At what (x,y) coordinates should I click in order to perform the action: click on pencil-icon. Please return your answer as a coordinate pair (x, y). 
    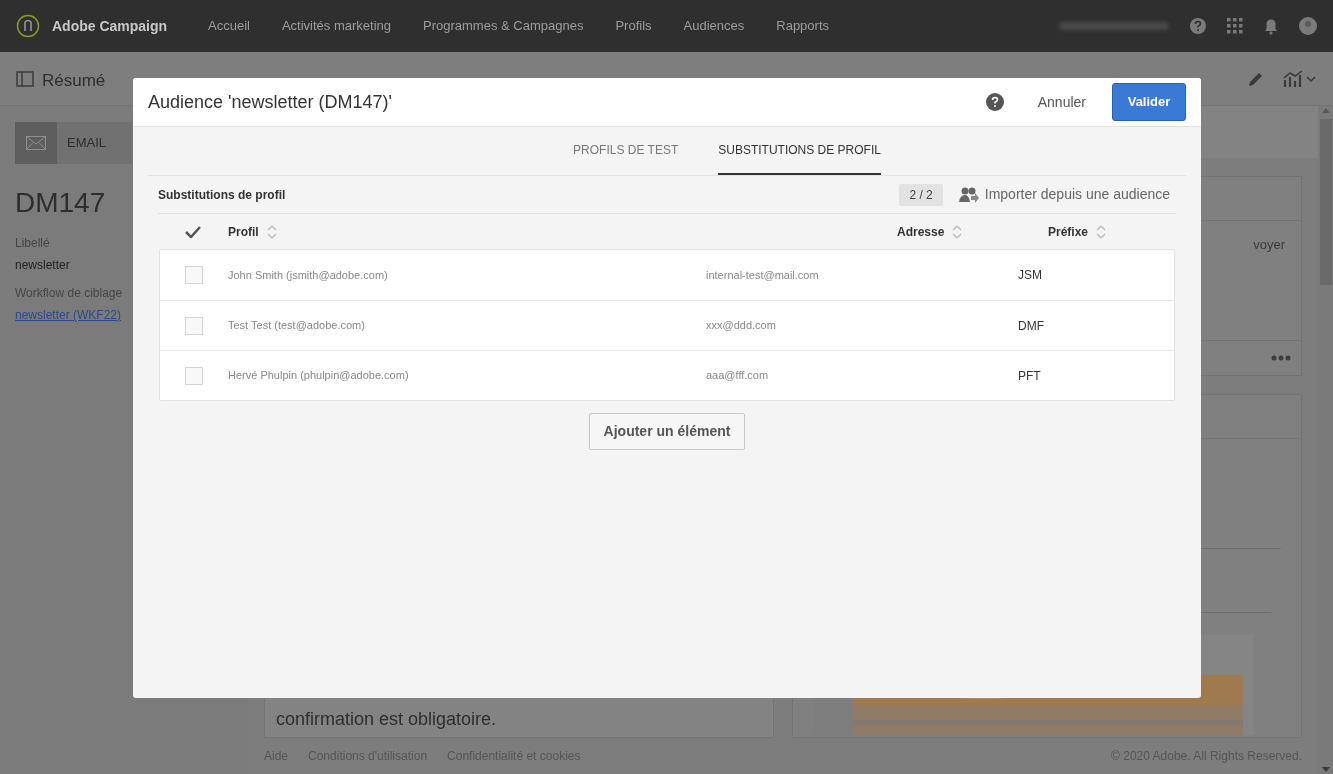
    Looking at the image, I should click on (1256, 79).